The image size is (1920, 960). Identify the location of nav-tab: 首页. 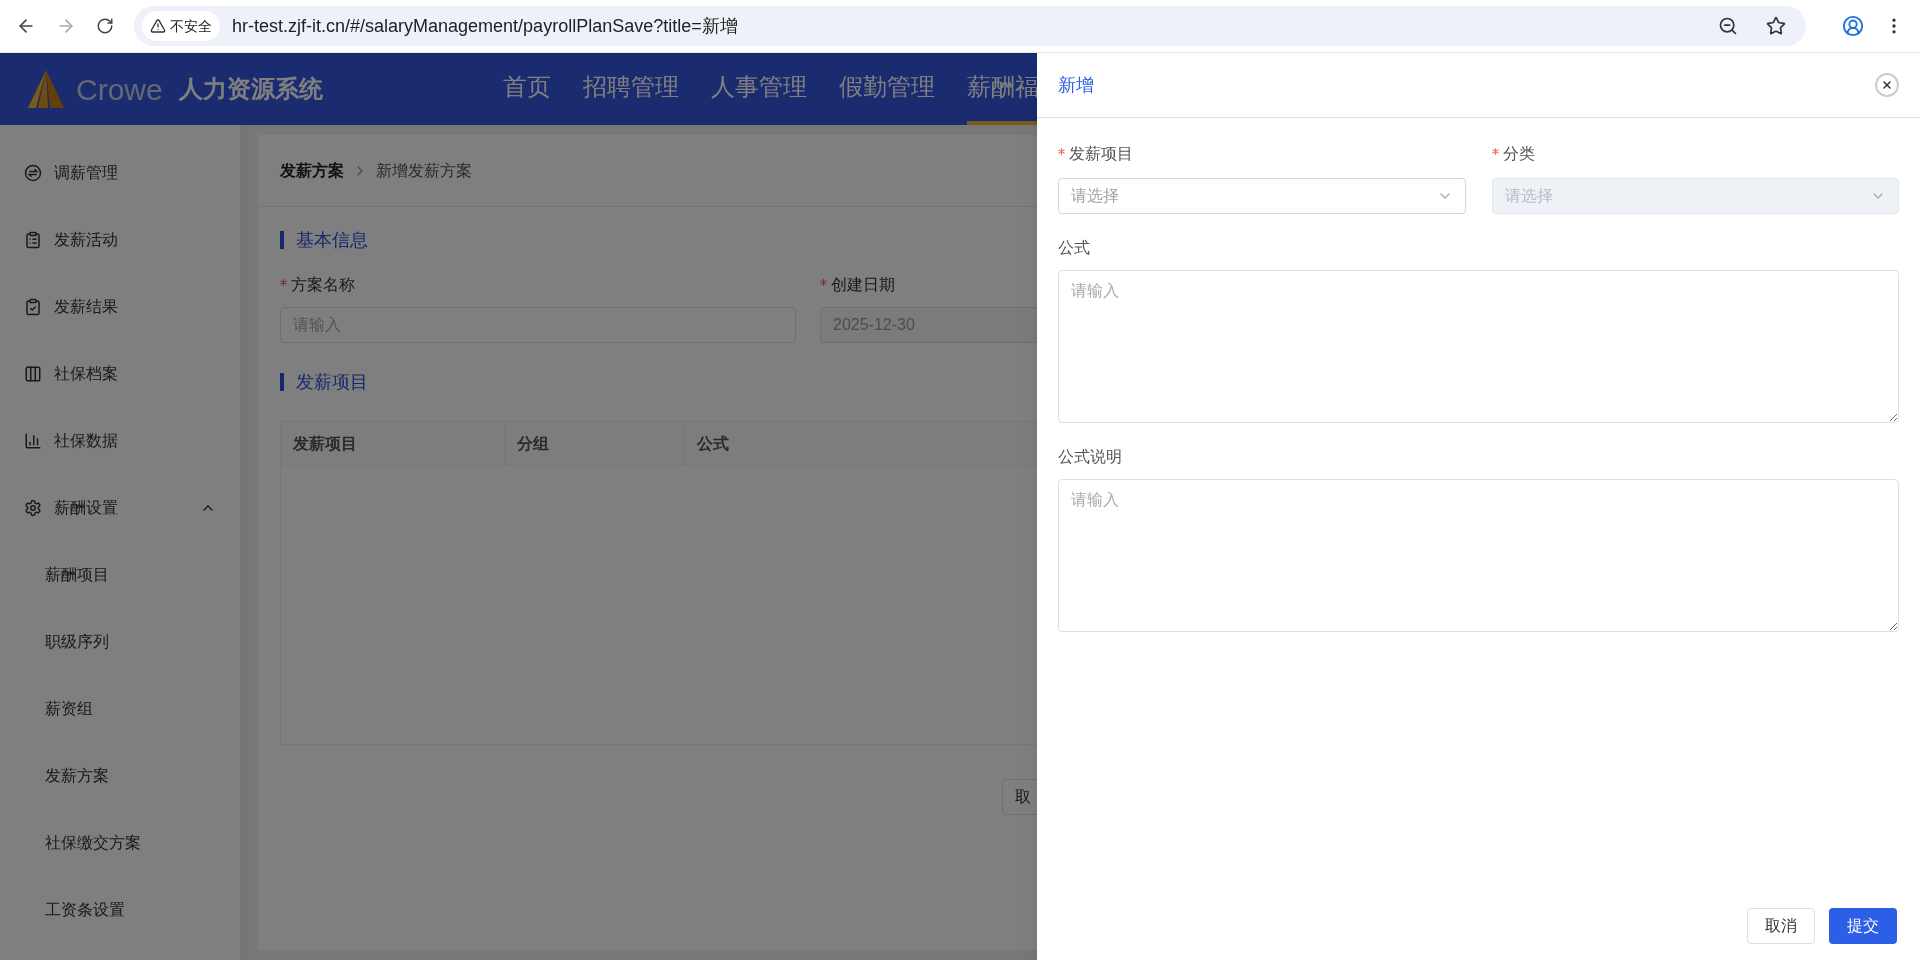
(526, 89).